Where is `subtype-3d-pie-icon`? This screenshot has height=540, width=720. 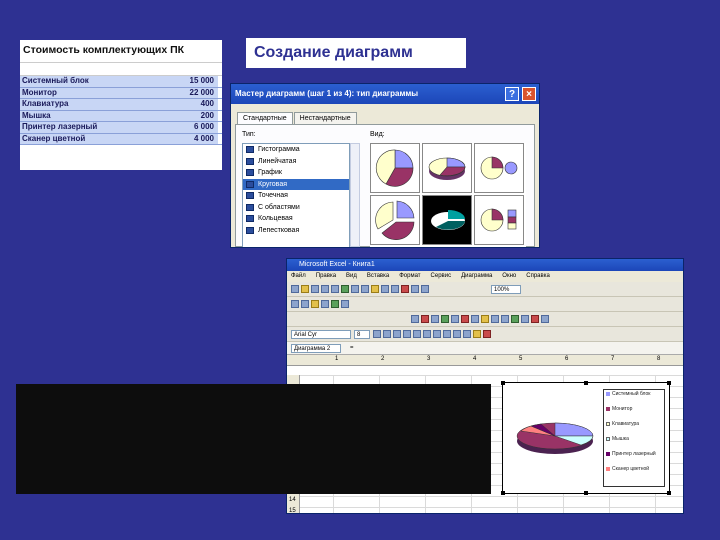
subtype-3d-pie-icon is located at coordinates (447, 168).